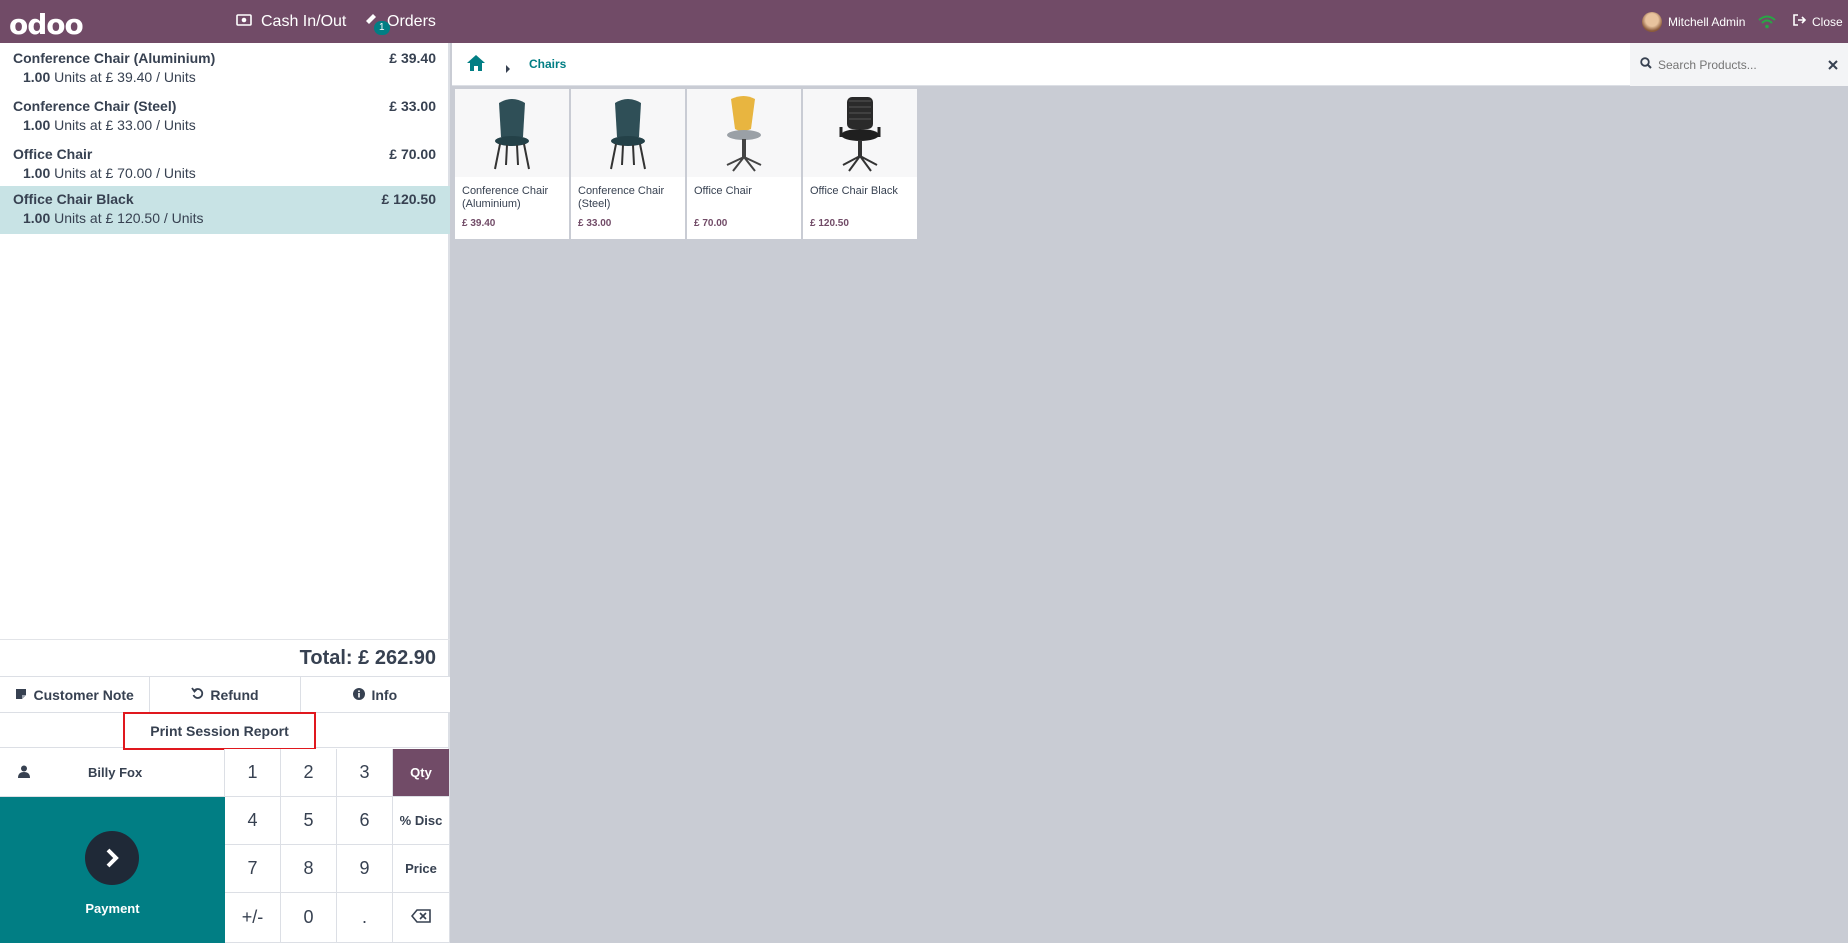 The image size is (1848, 943). I want to click on order-line-unit-info: Units at £ 39.40 / Units, so click(125, 77).